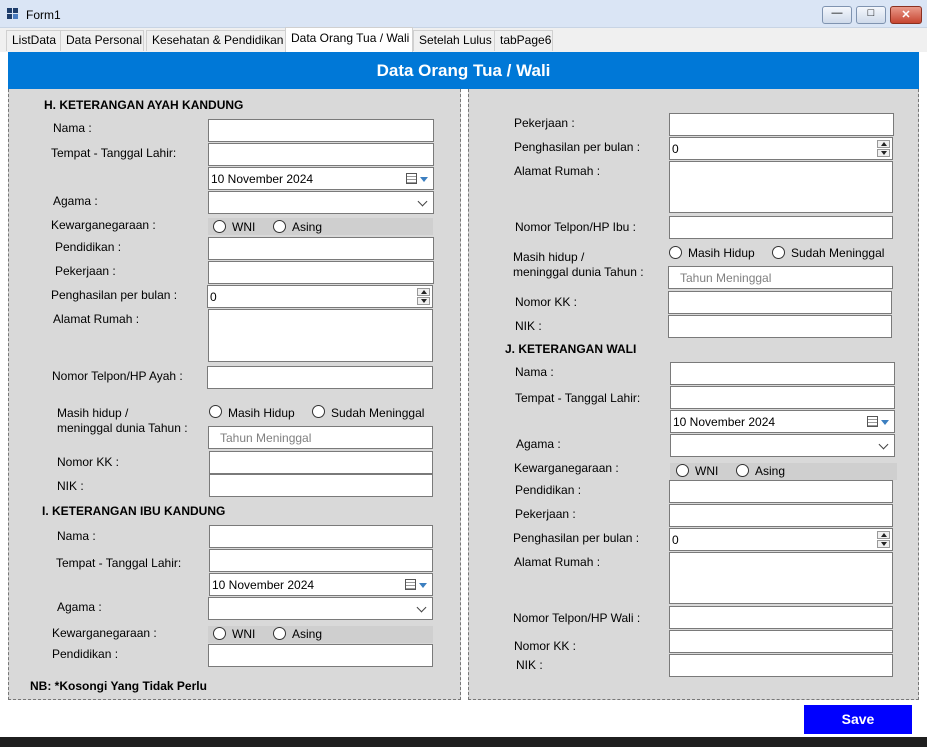 The width and height of the screenshot is (927, 747). What do you see at coordinates (778, 252) in the screenshot?
I see `ibu-sudah-meninggal-radio` at bounding box center [778, 252].